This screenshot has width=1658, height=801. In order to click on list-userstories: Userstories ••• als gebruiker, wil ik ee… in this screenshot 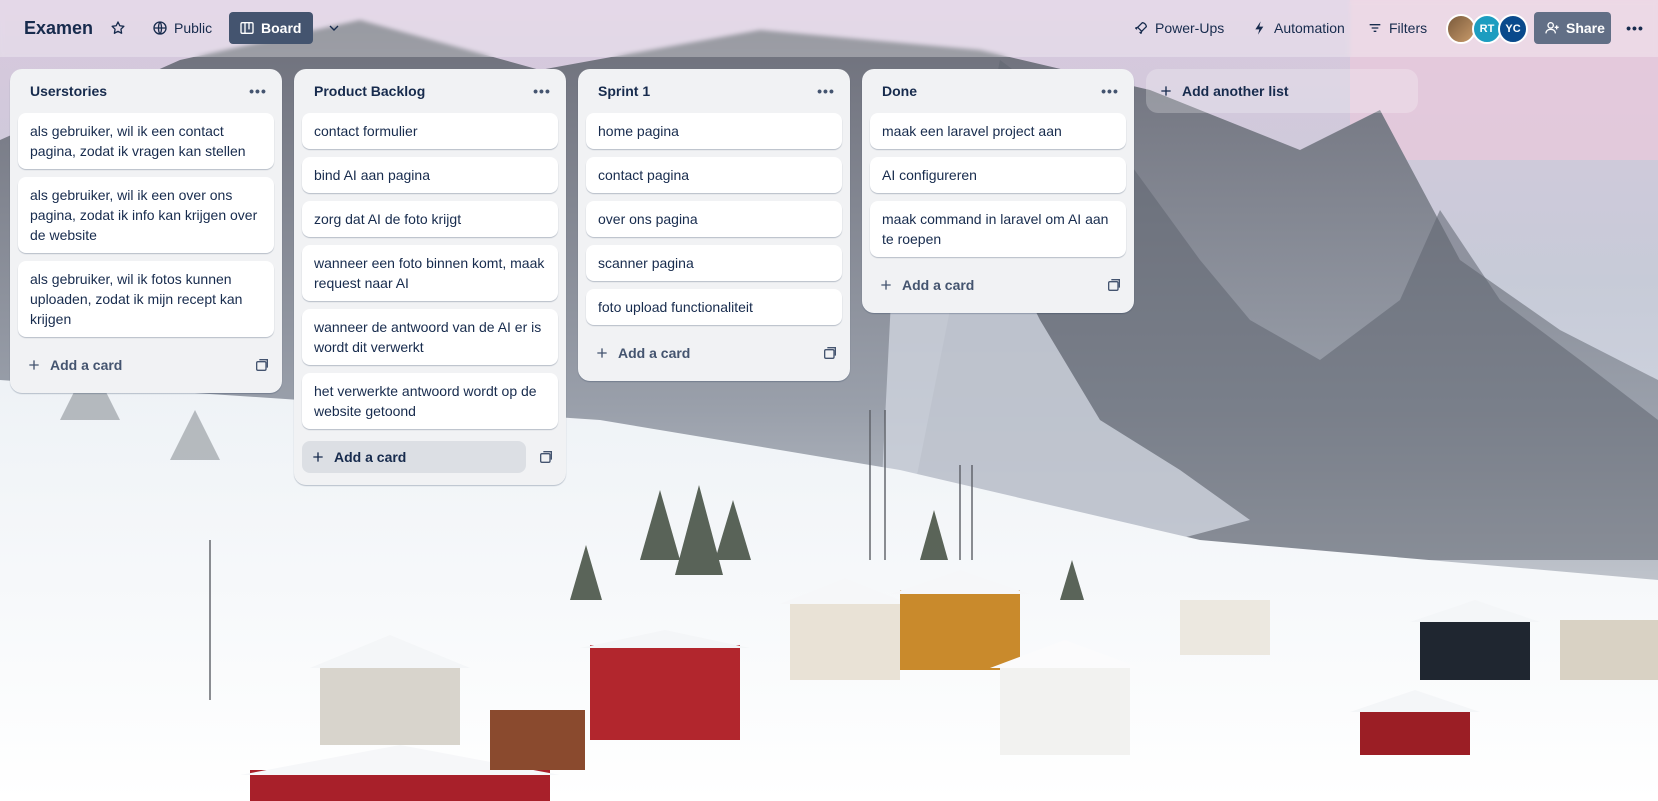, I will do `click(146, 231)`.